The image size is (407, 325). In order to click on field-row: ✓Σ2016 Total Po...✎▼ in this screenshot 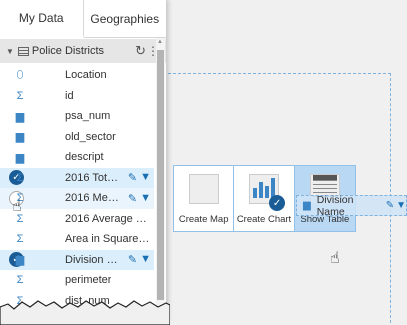, I will do `click(77, 177)`.